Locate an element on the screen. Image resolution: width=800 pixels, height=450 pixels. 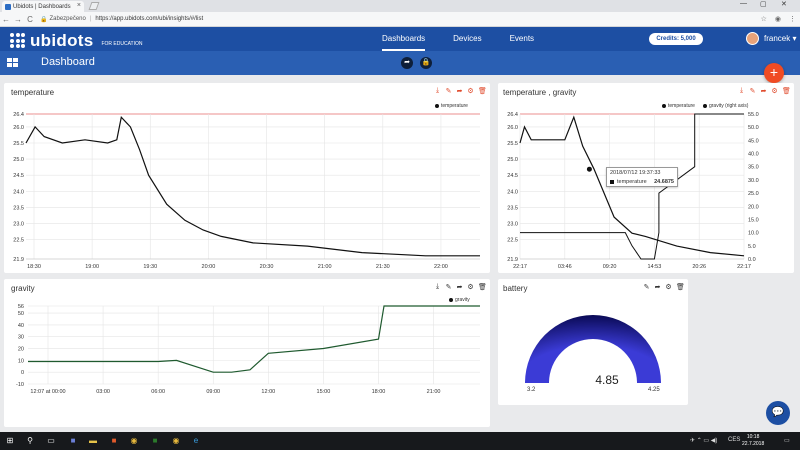
x-tick-label: 03:46 is located at coordinates (565, 267).